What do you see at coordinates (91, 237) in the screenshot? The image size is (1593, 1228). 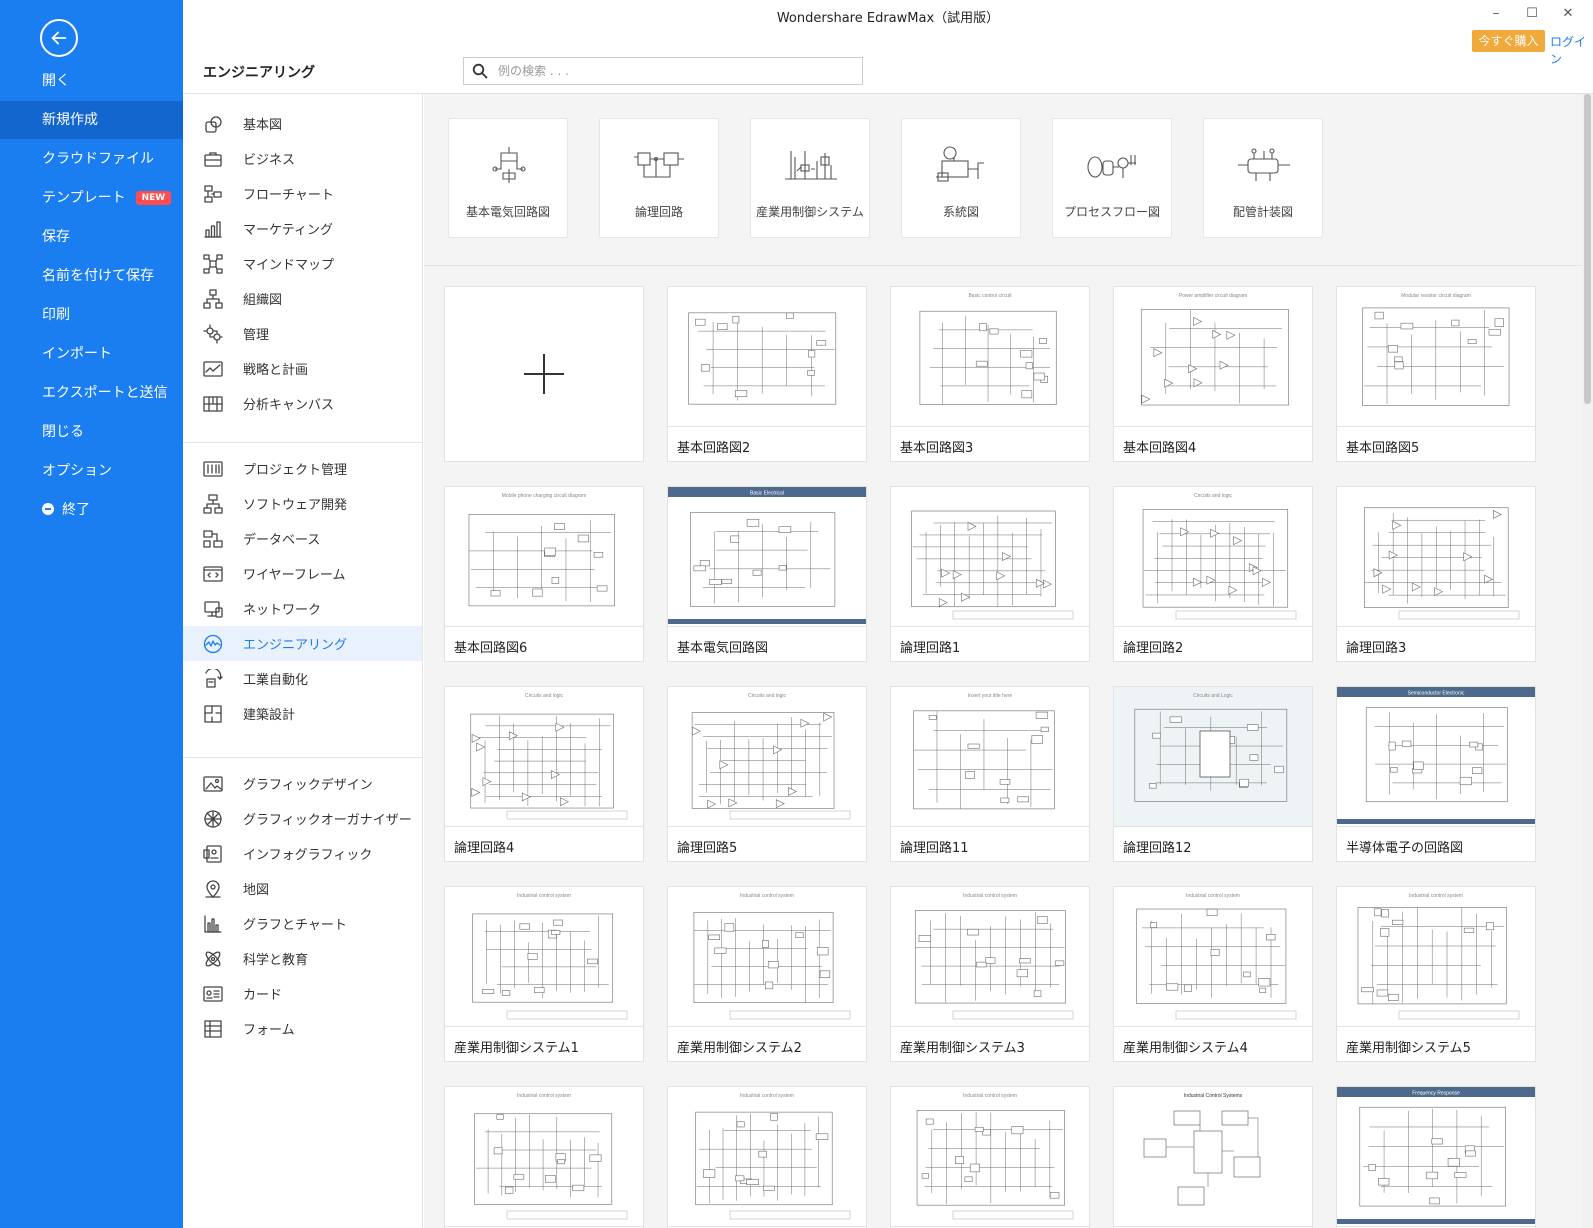 I see `menu-save: 保存` at bounding box center [91, 237].